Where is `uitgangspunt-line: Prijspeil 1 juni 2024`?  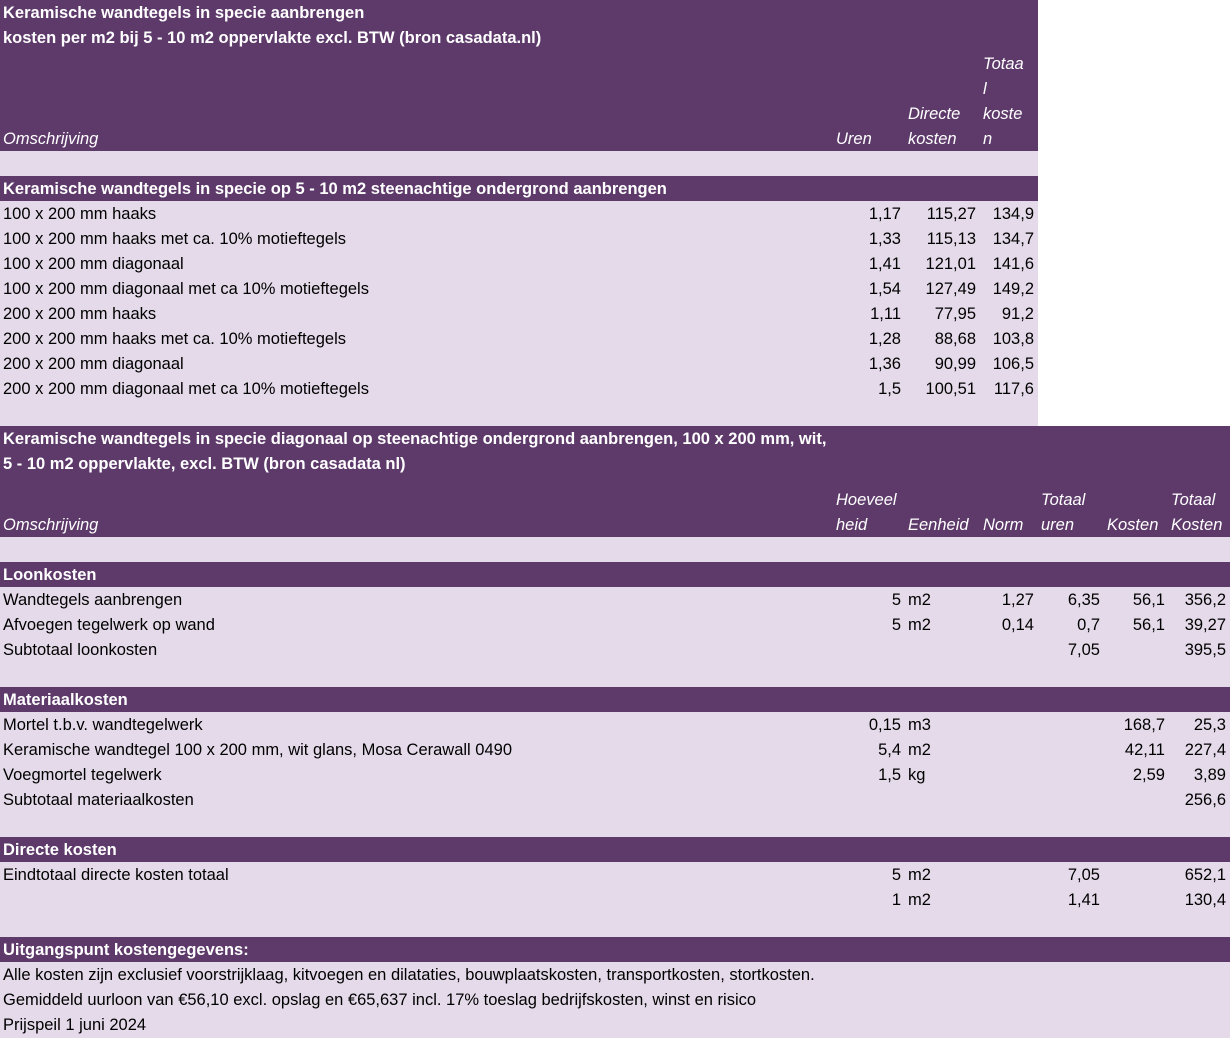 uitgangspunt-line: Prijspeil 1 juni 2024 is located at coordinates (75, 1025).